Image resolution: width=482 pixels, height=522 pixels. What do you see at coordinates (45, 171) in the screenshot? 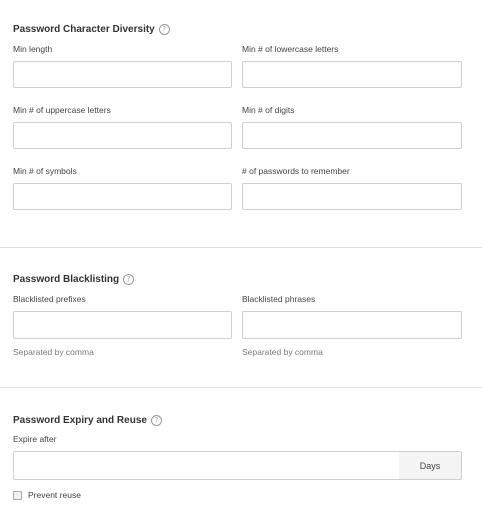
I see `min-symbols-label: Min # of symbols` at bounding box center [45, 171].